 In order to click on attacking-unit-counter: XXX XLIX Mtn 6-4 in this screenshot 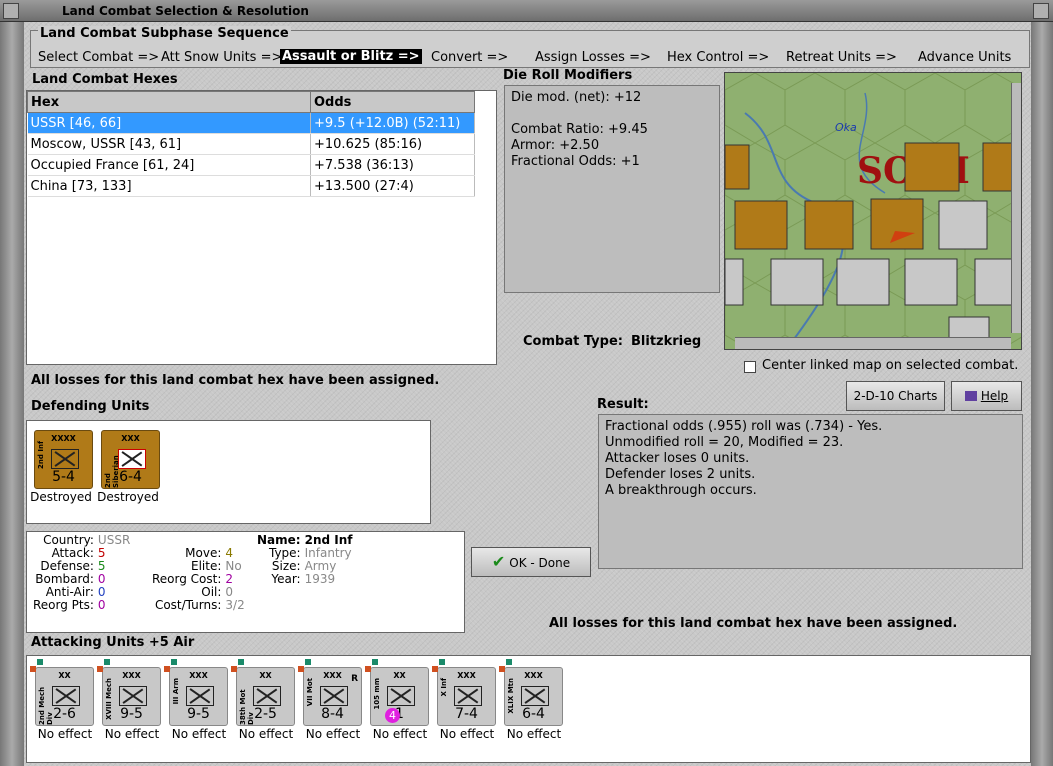, I will do `click(533, 696)`.